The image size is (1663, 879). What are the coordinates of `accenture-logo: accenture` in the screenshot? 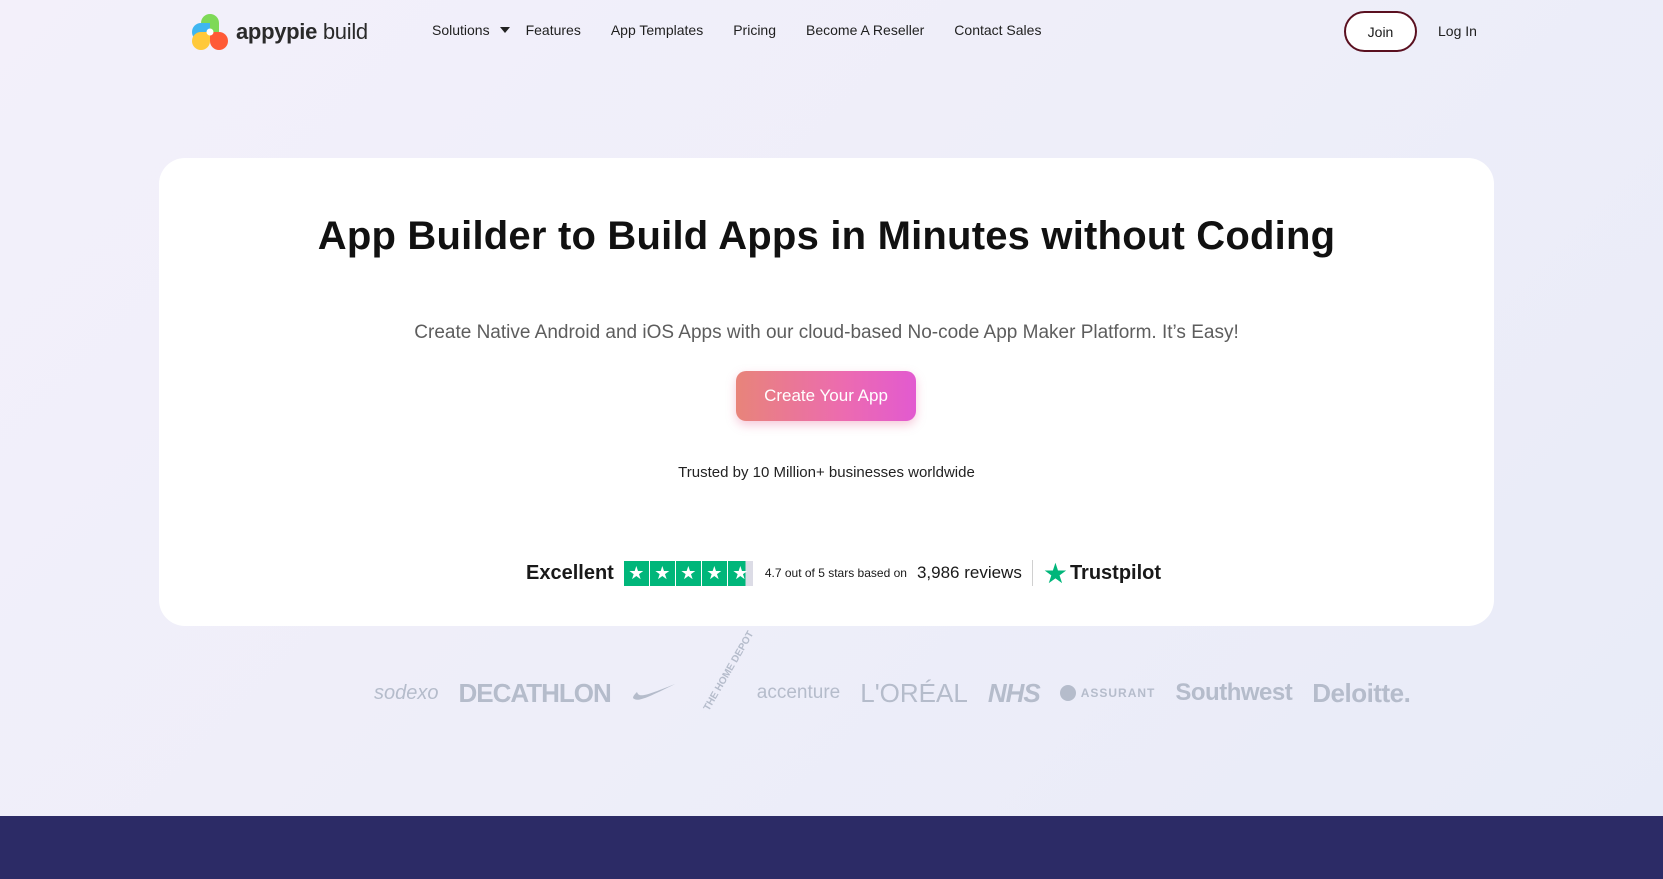 It's located at (798, 692).